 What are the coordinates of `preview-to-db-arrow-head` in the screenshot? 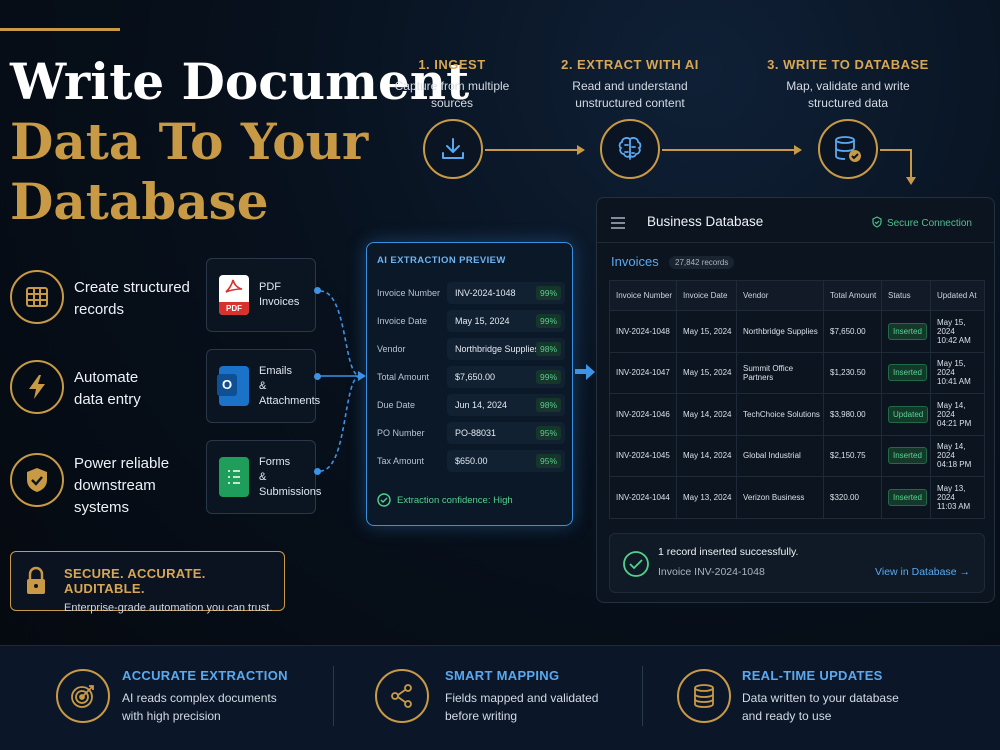 It's located at (590, 372).